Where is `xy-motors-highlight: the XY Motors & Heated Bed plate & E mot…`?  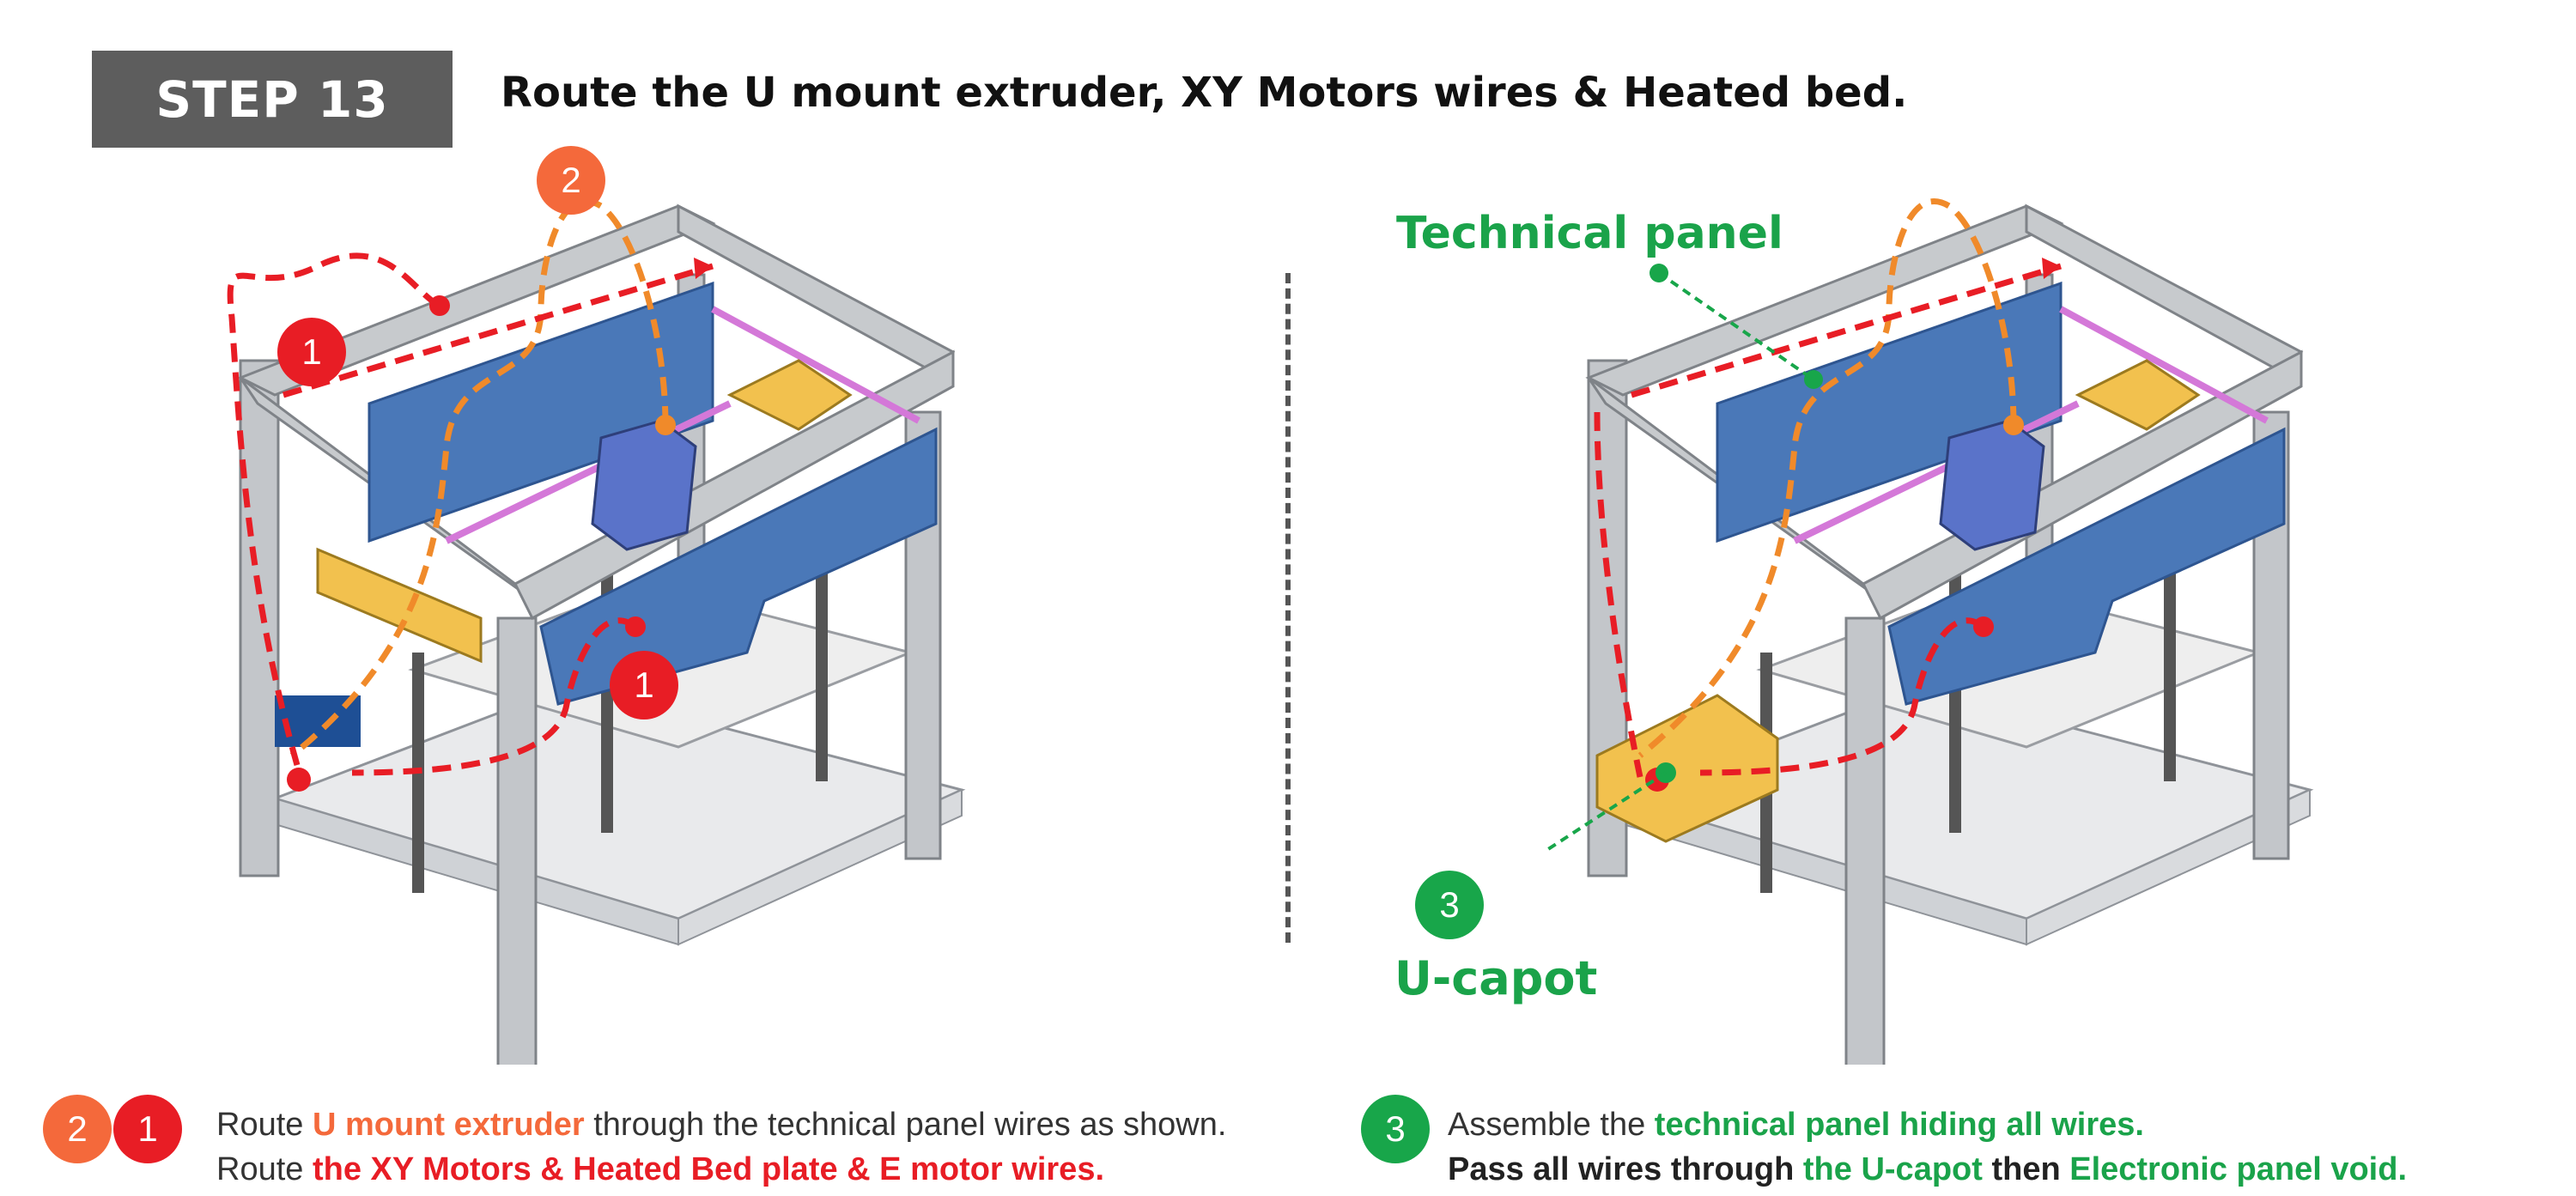 xy-motors-highlight: the XY Motors & Heated Bed plate & E mot… is located at coordinates (708, 1169).